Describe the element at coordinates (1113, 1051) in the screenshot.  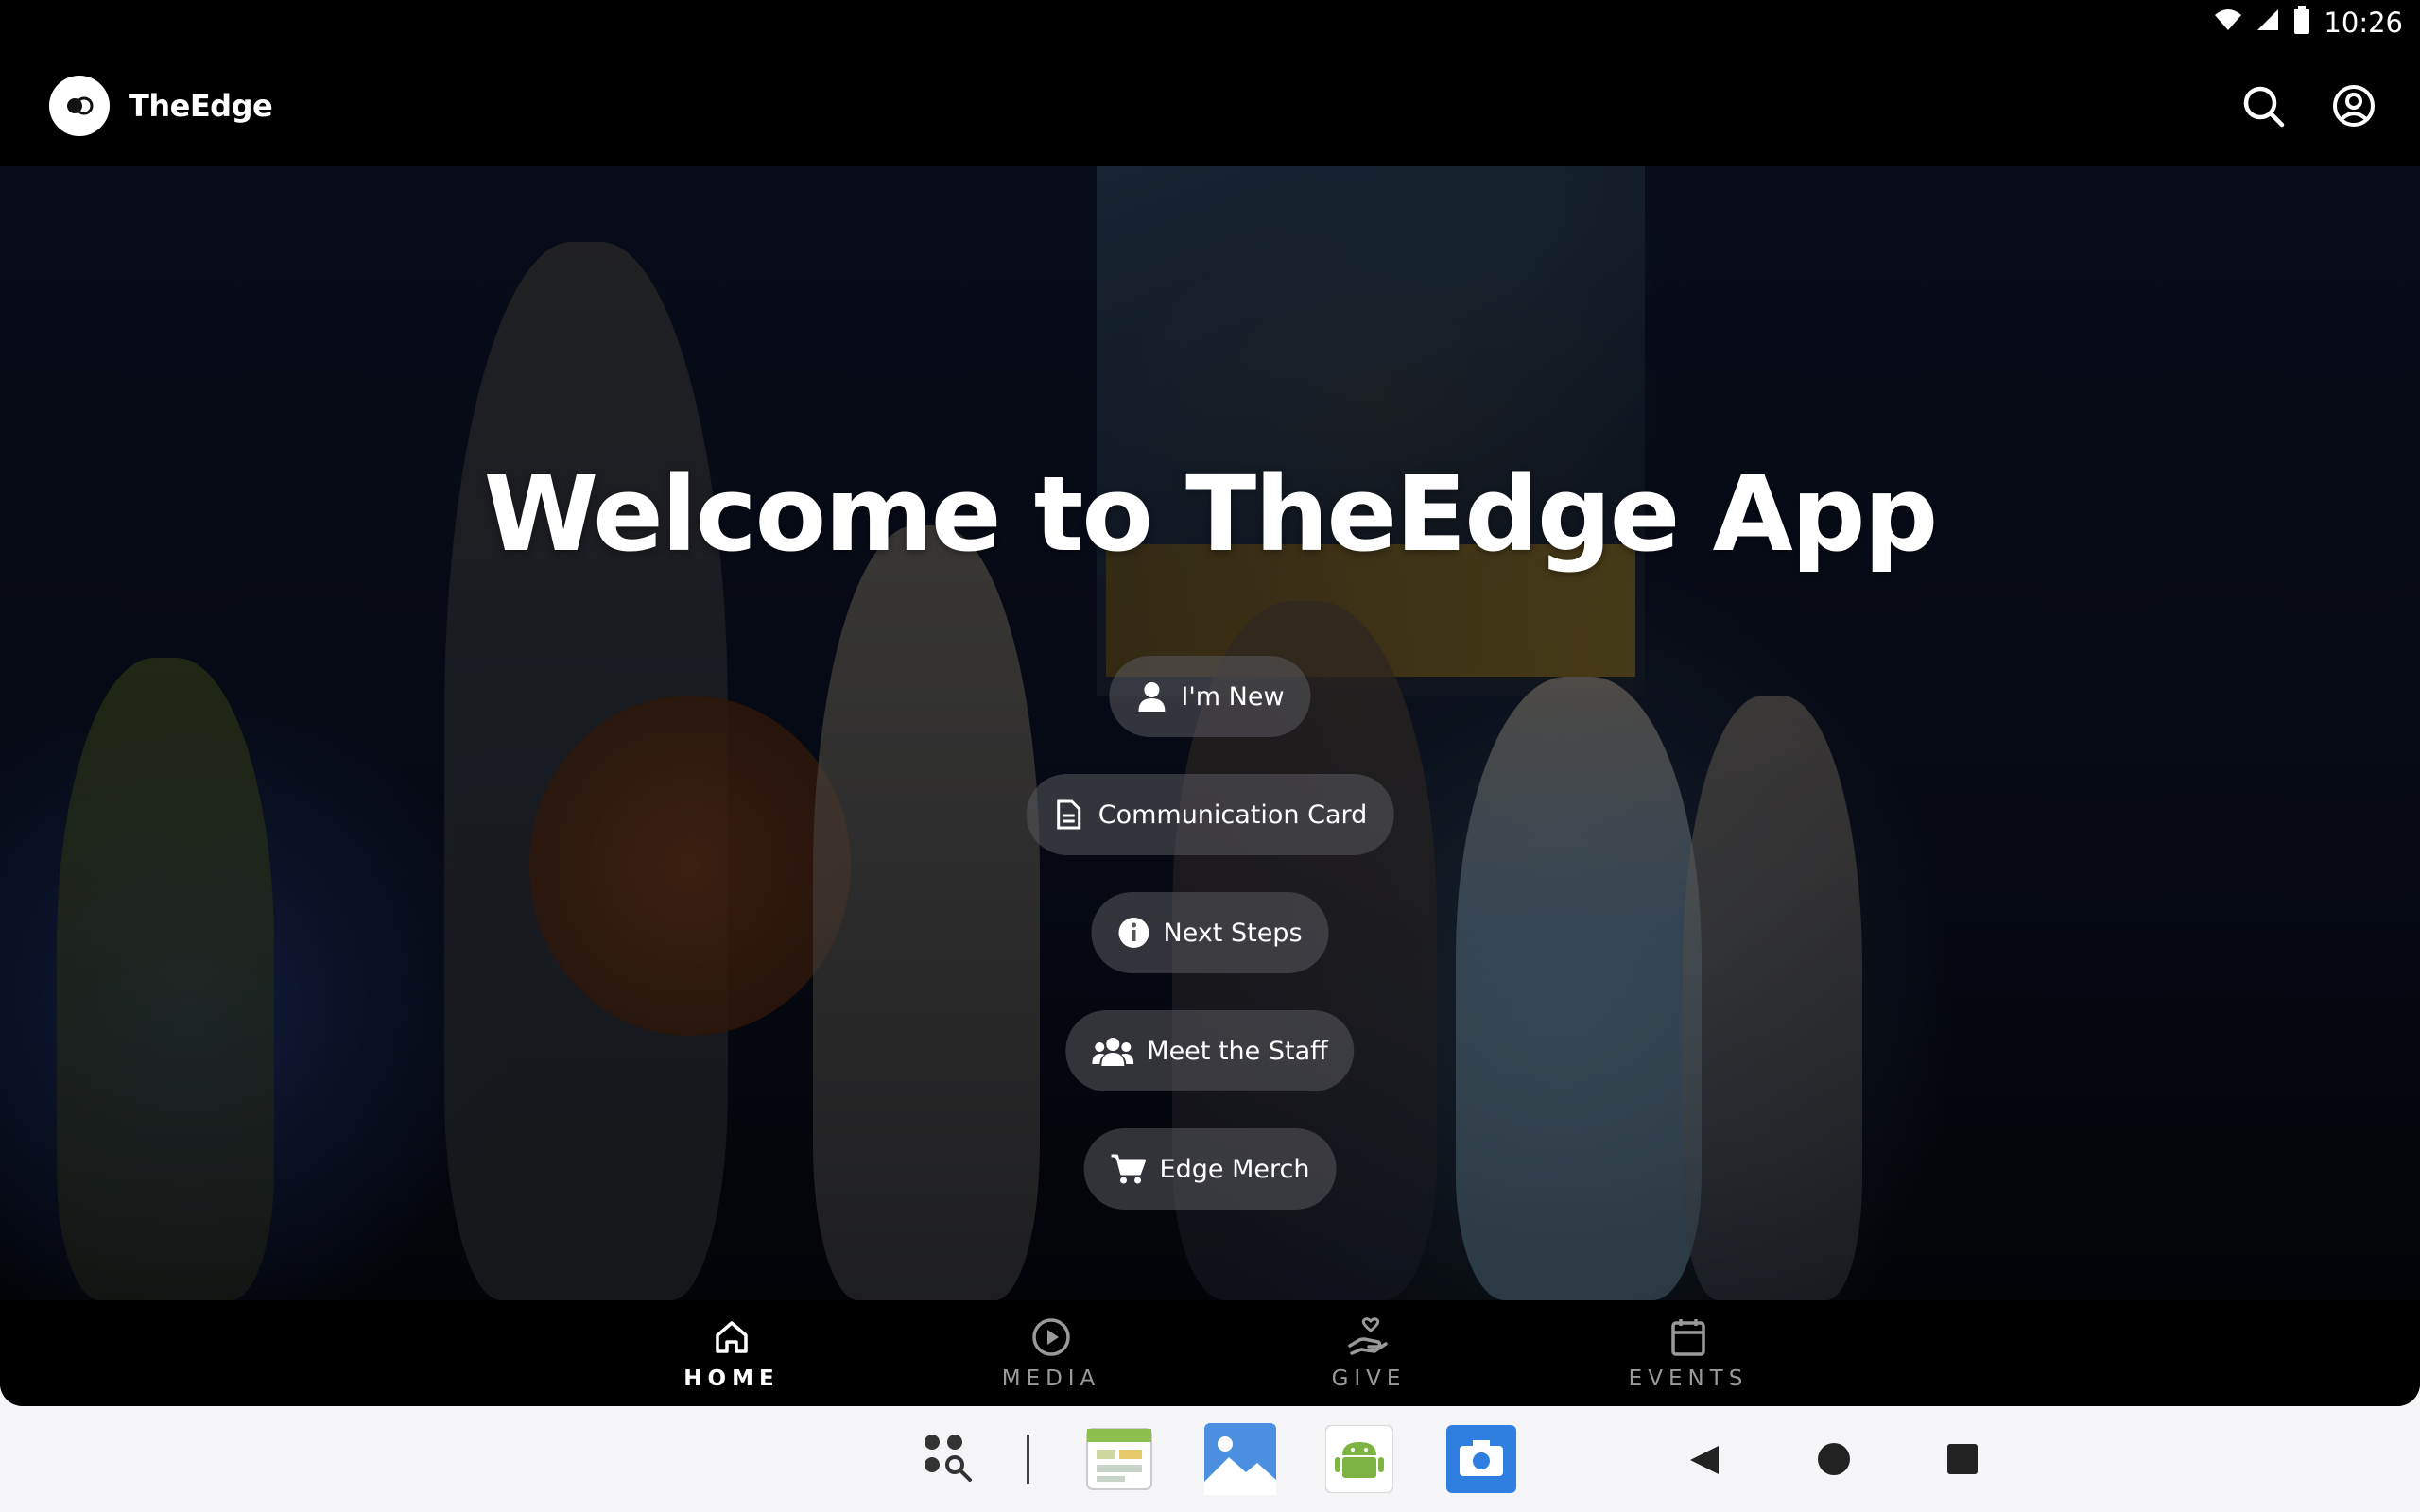
I see `group-icon` at that location.